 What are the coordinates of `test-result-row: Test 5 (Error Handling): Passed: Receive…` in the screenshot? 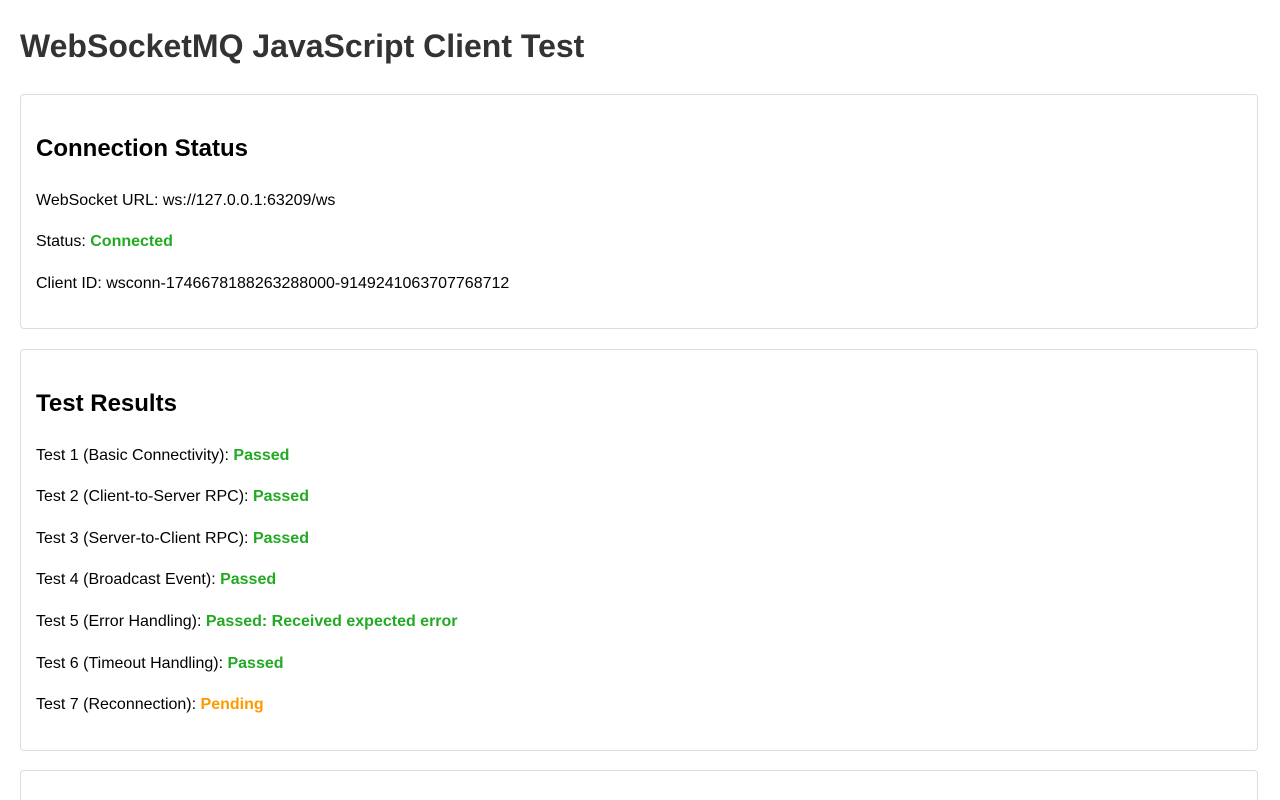 It's located at (247, 622).